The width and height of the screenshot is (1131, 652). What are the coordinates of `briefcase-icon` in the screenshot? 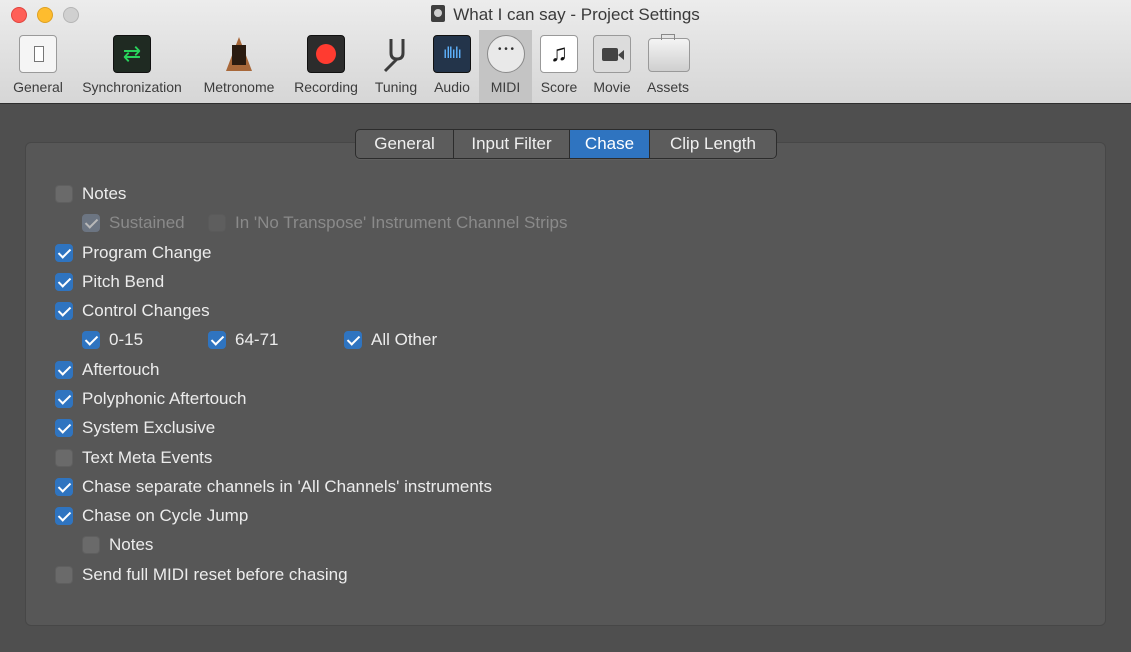 It's located at (669, 53).